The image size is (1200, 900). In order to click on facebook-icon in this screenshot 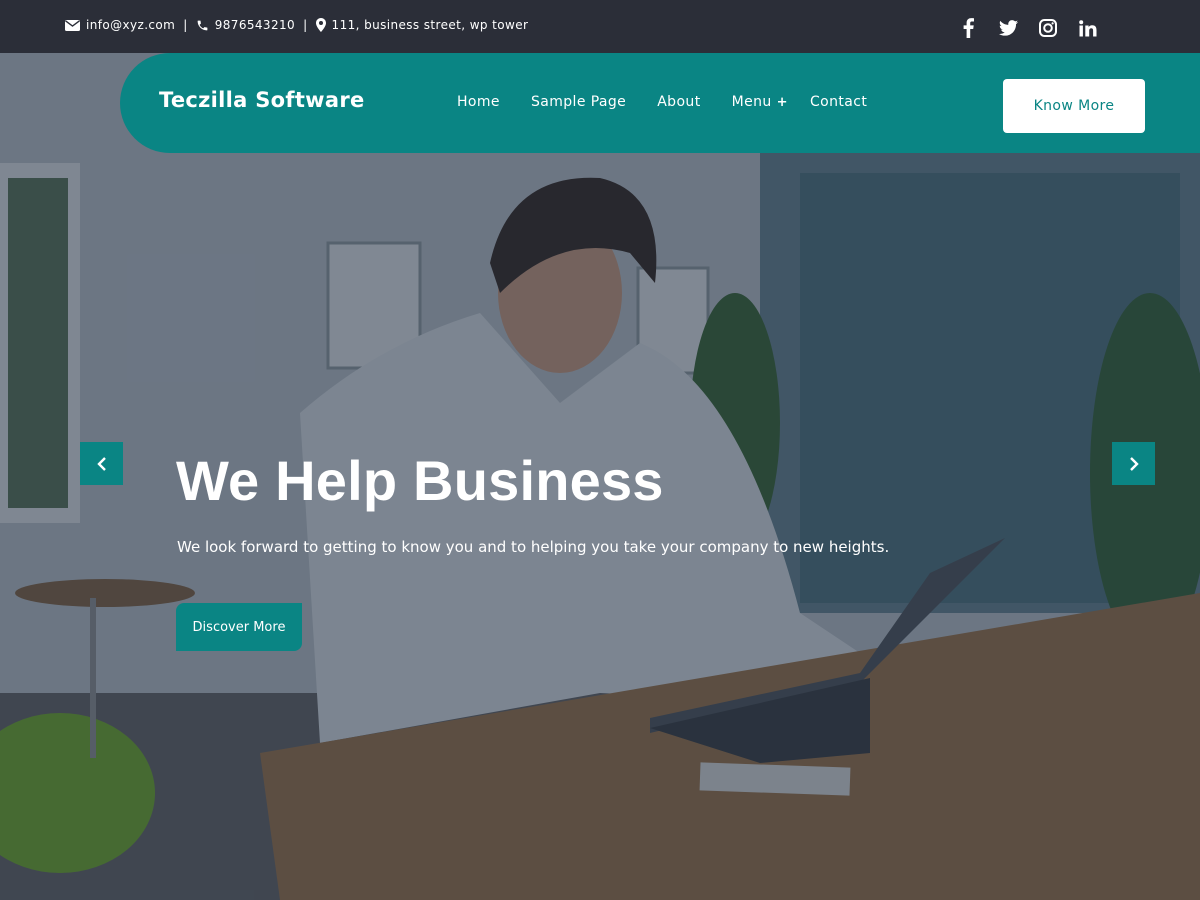, I will do `click(968, 28)`.